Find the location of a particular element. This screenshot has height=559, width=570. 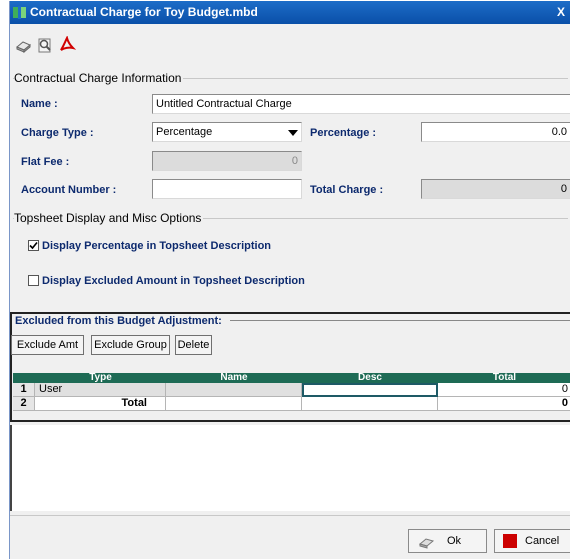

total-charge-value: 0 is located at coordinates (495, 189).